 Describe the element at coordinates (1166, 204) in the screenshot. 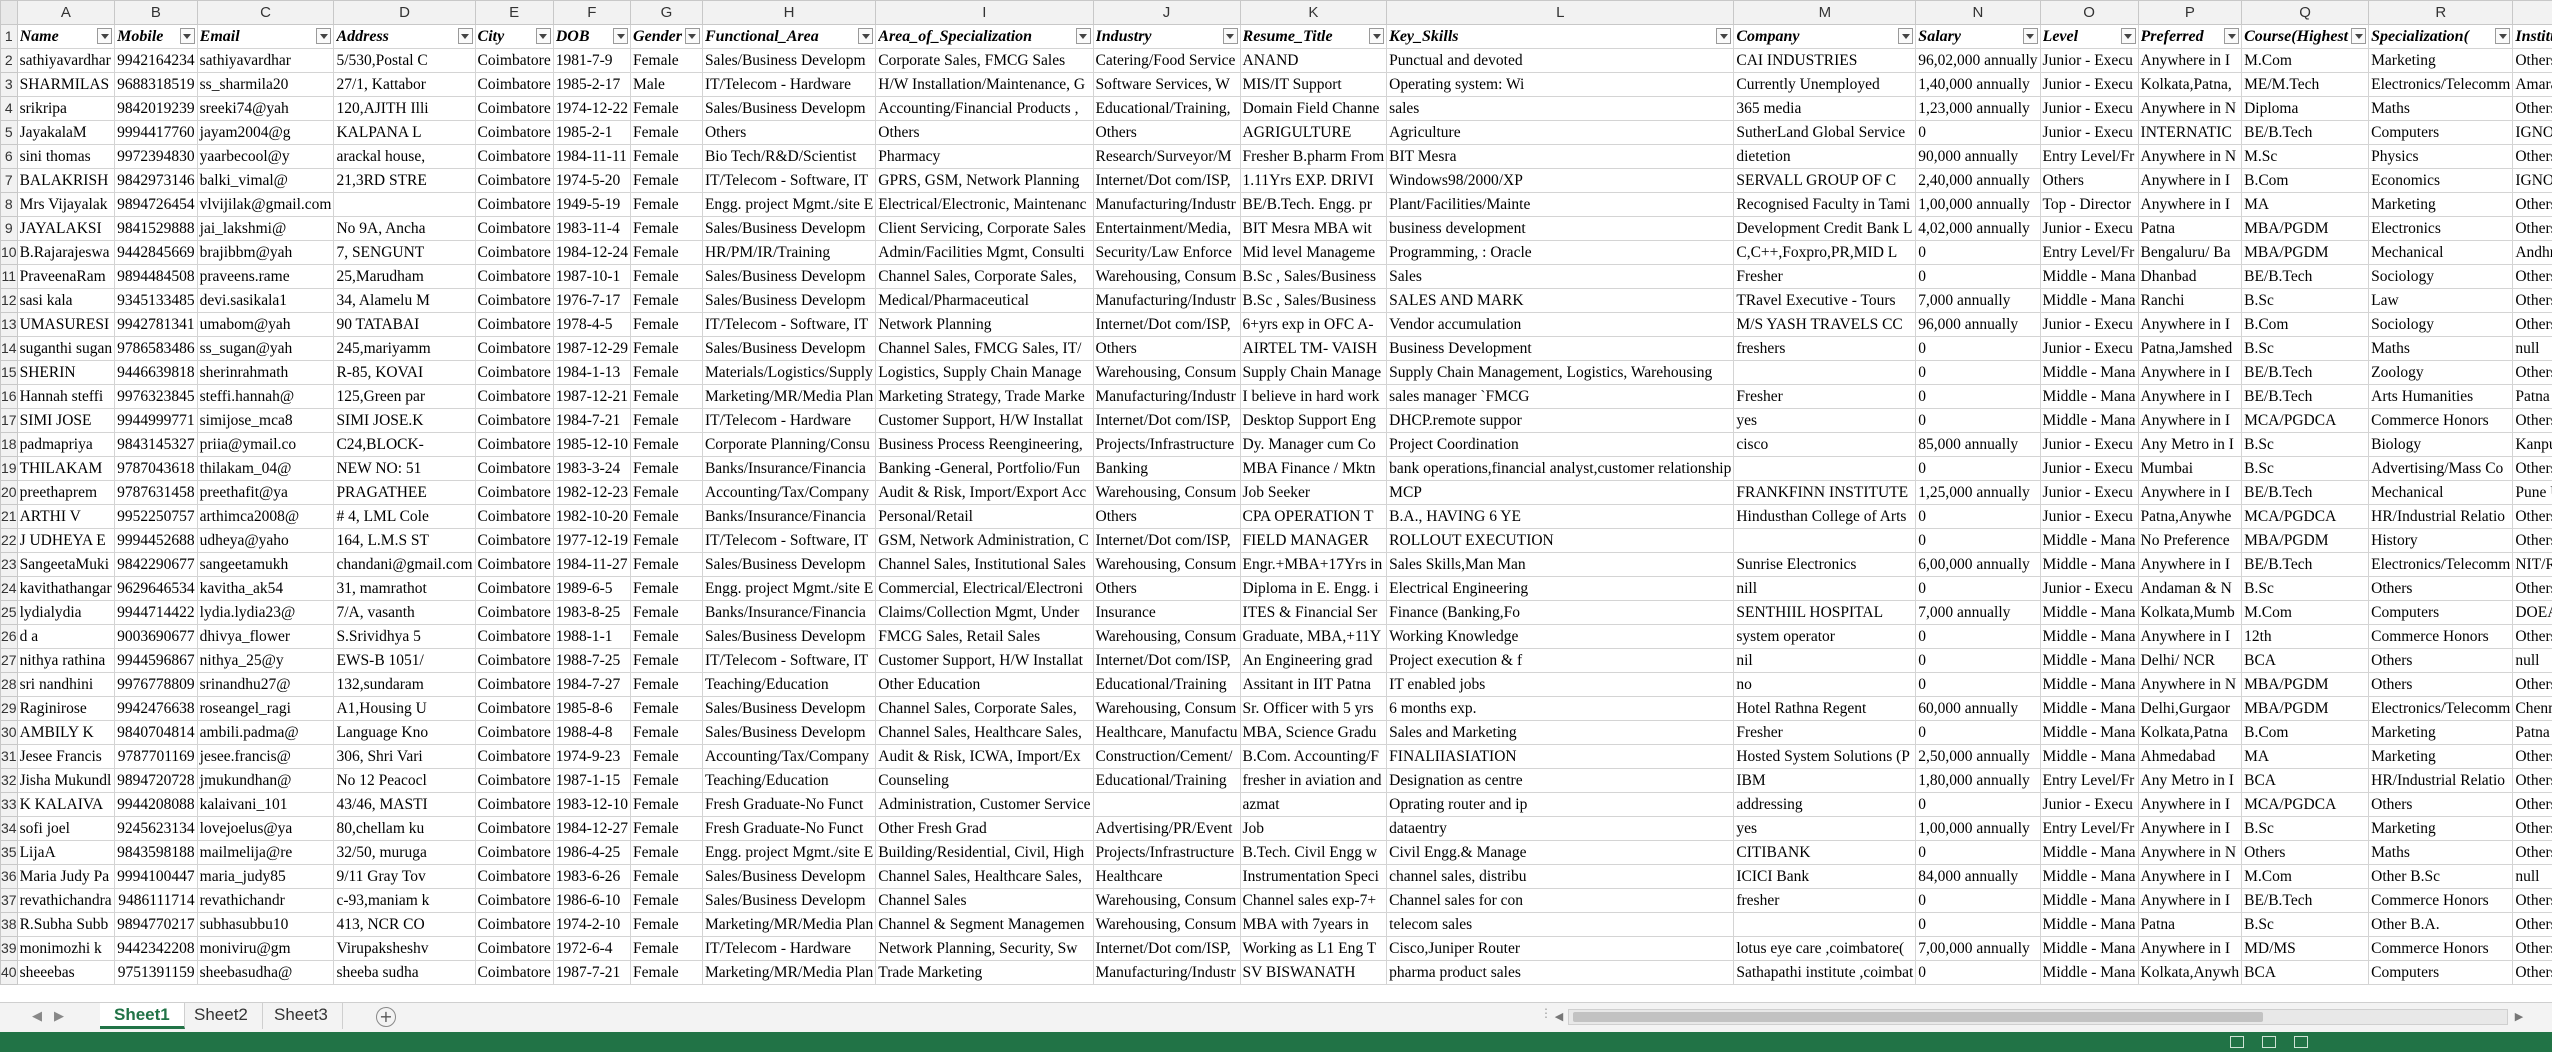

I see `cell: Manufacturing/Industr` at that location.